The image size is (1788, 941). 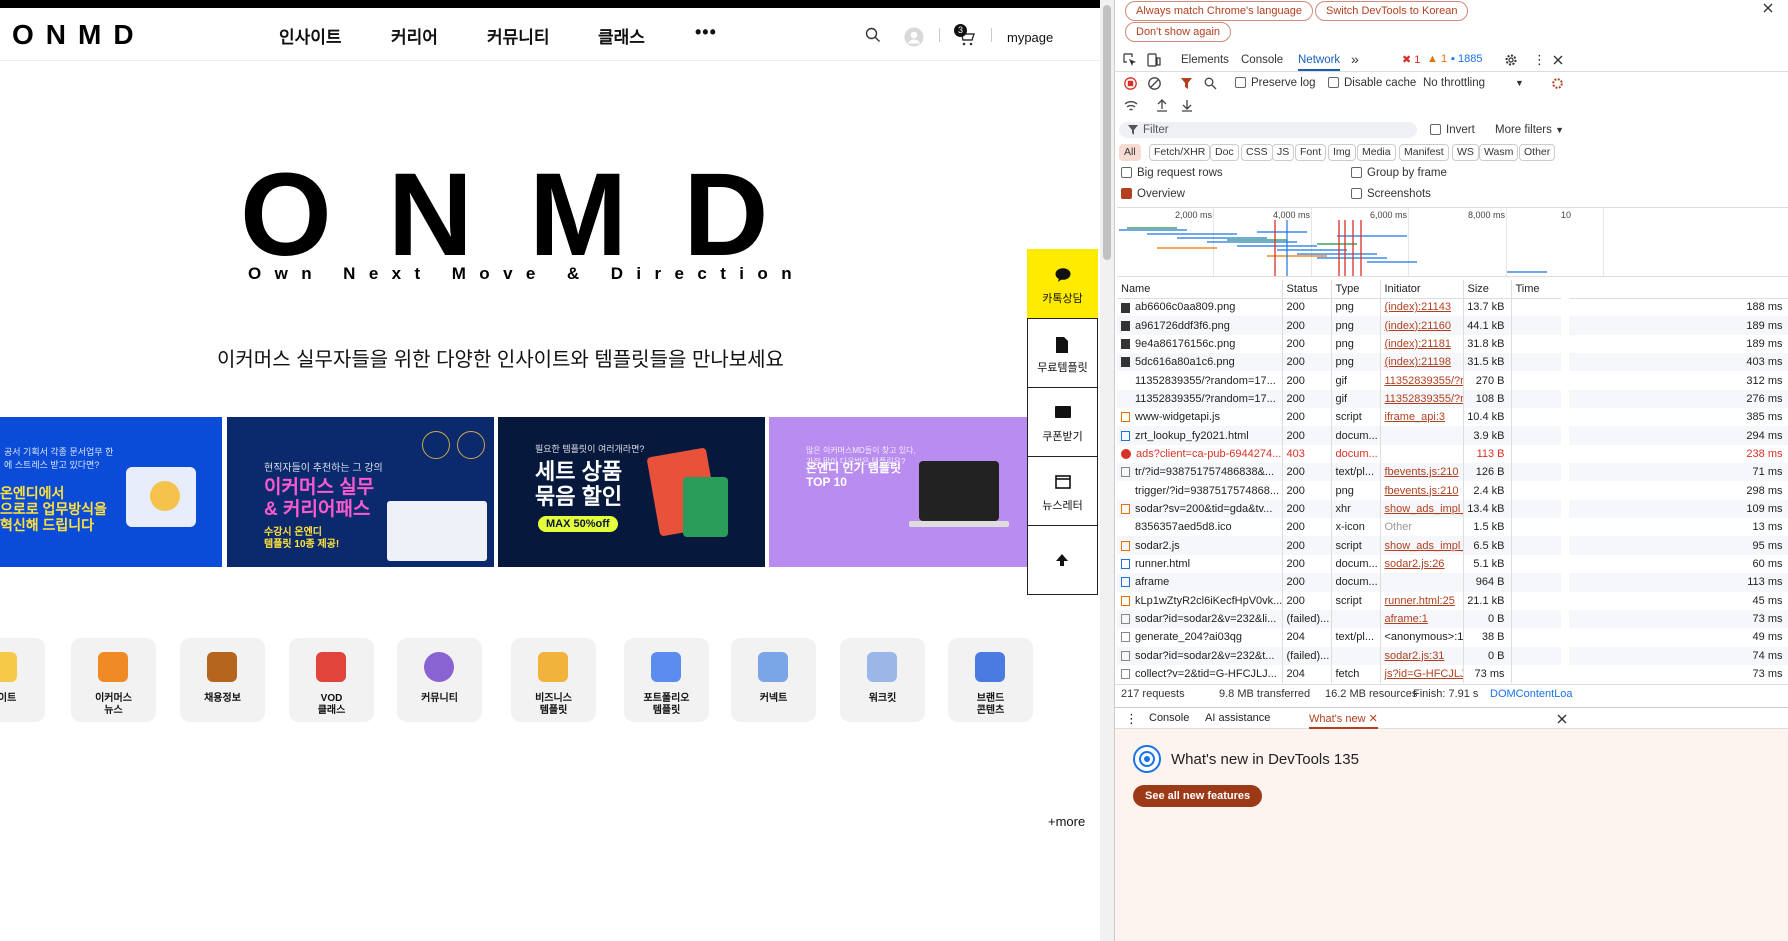 What do you see at coordinates (1557, 83) in the screenshot?
I see `network-settings-gear-icon` at bounding box center [1557, 83].